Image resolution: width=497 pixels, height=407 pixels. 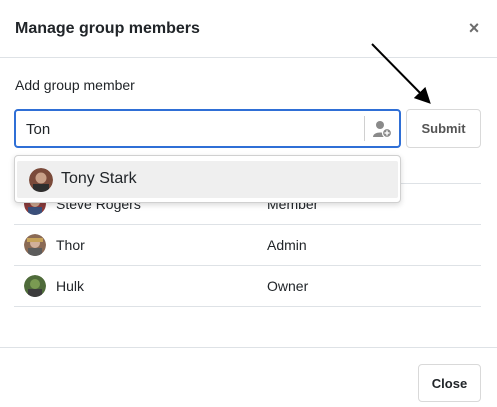 I want to click on footer-divider, so click(x=248, y=347).